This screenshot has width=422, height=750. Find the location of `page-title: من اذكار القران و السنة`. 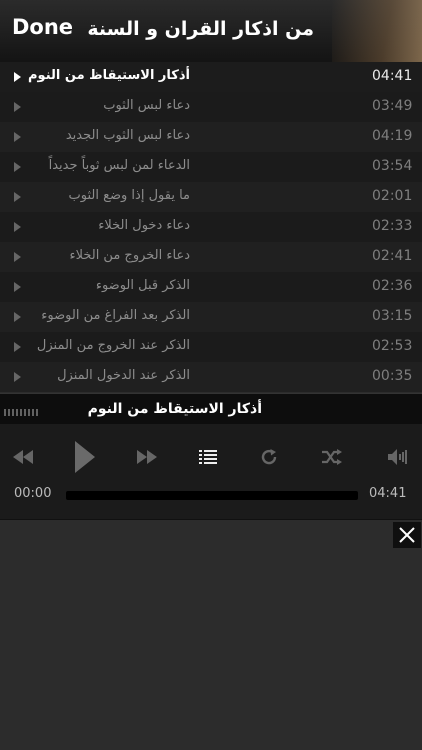

page-title: من اذكار القران و السنة is located at coordinates (200, 29).